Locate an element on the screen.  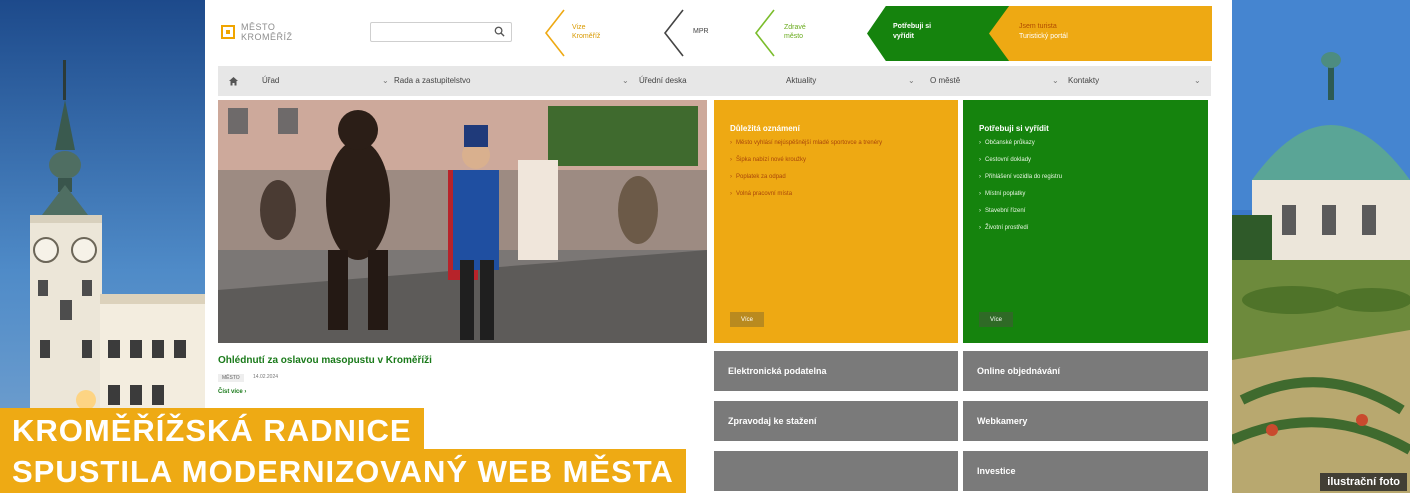
service-label: Přihlášení vozidla do registru is located at coordinates (1024, 177).